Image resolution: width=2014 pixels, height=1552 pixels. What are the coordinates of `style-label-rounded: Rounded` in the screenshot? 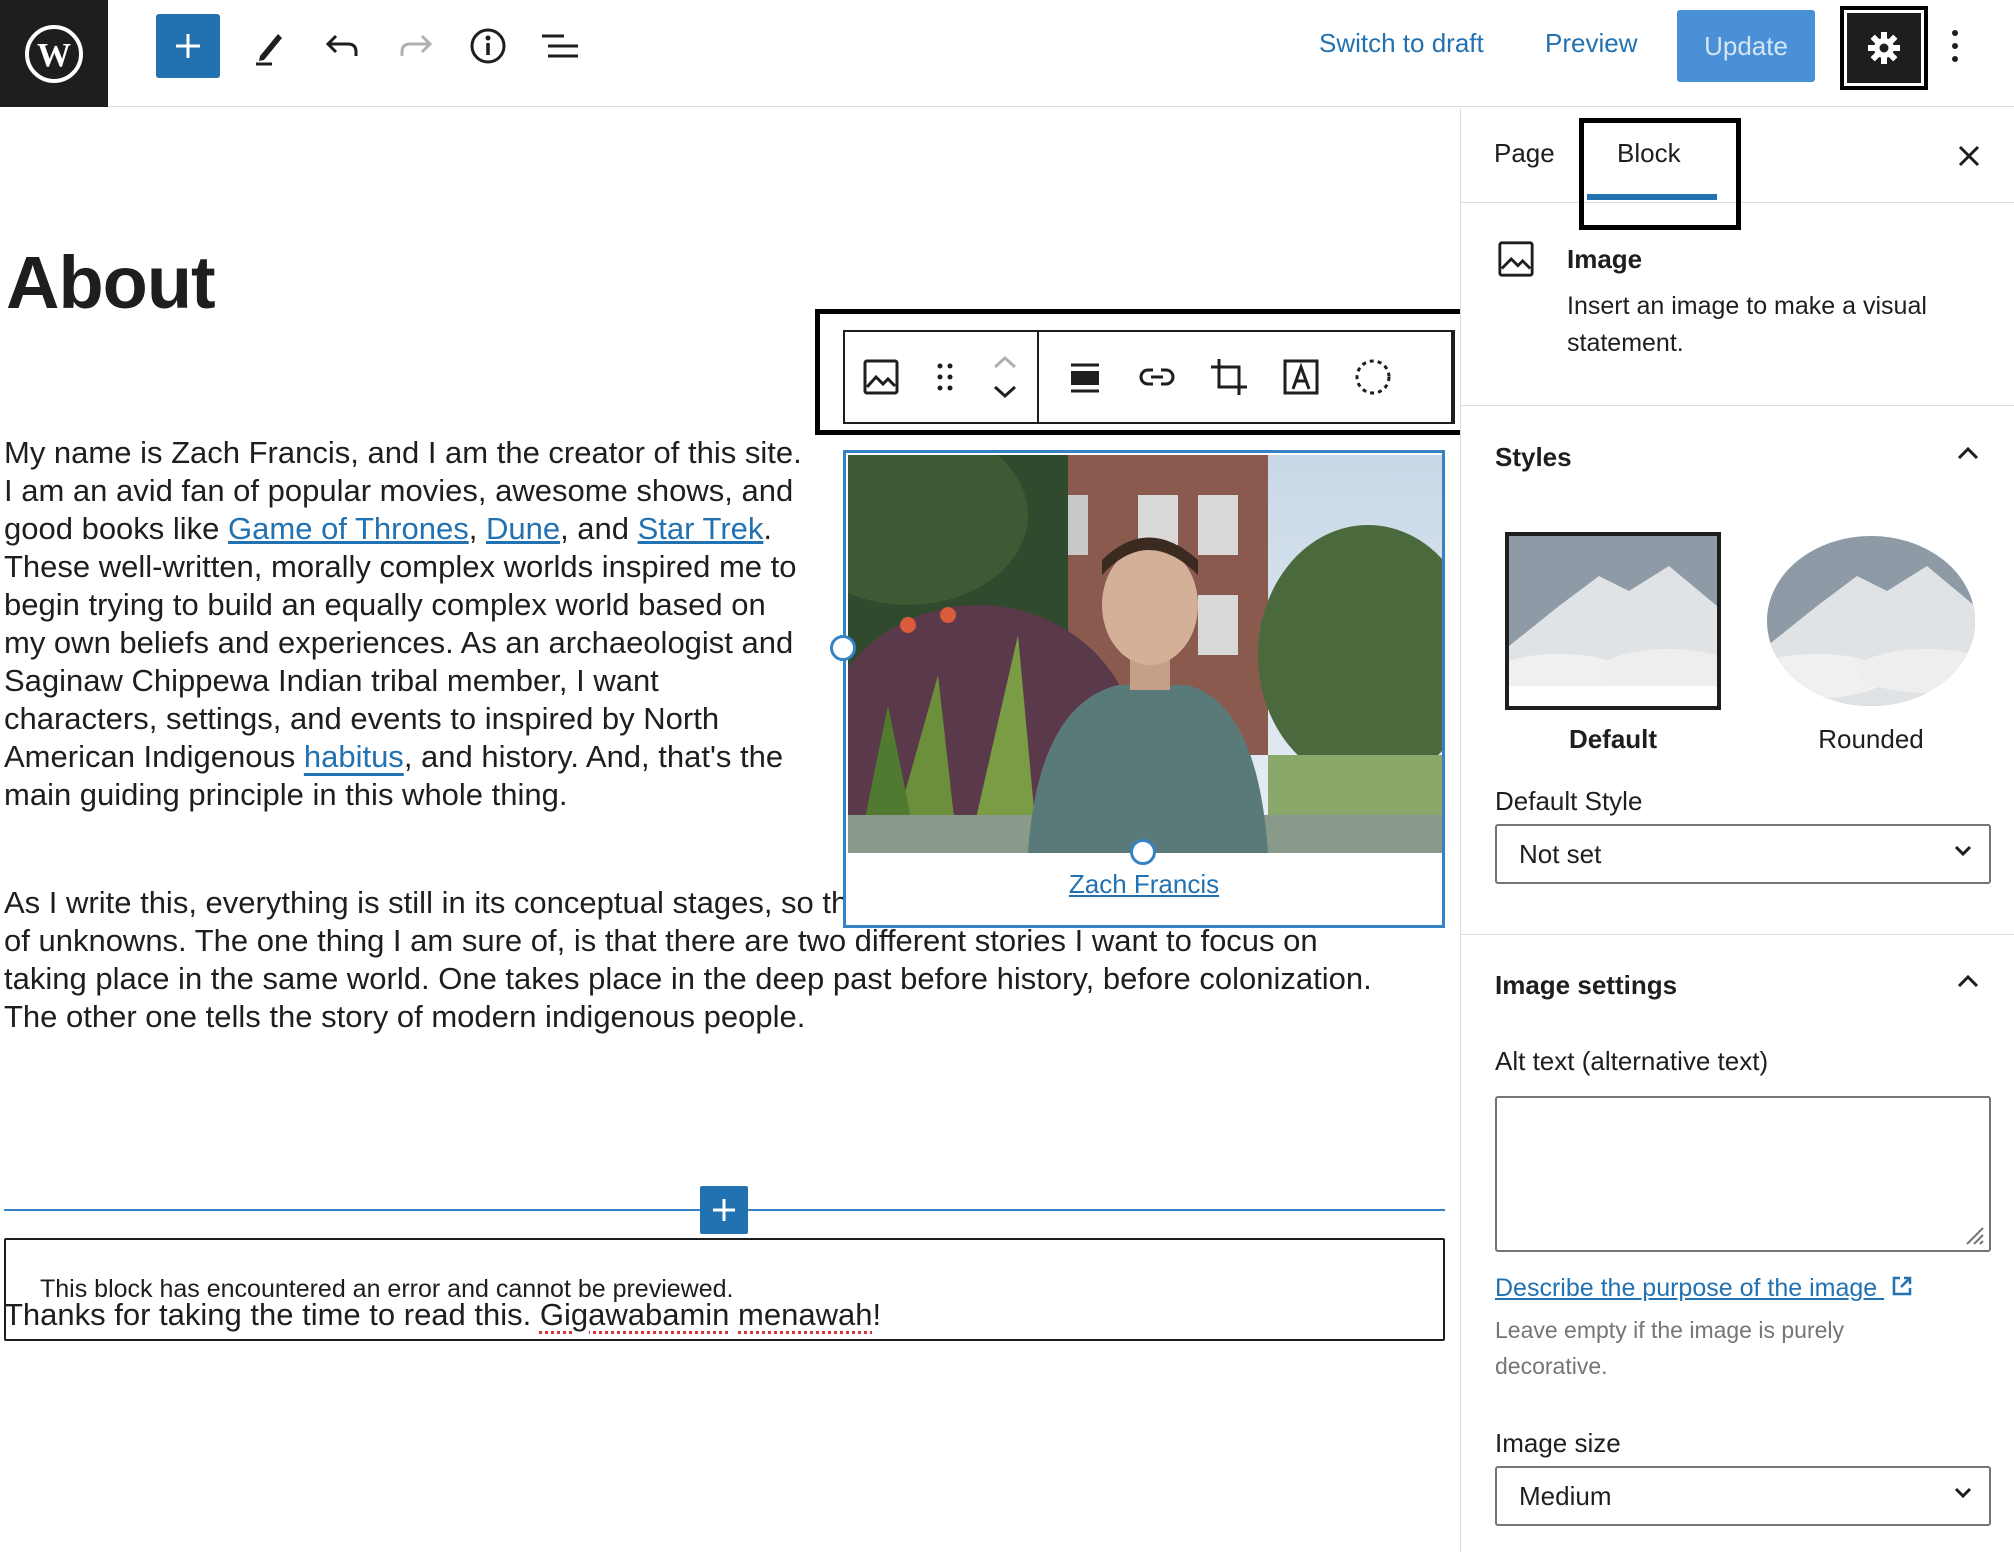 It's located at (1871, 739).